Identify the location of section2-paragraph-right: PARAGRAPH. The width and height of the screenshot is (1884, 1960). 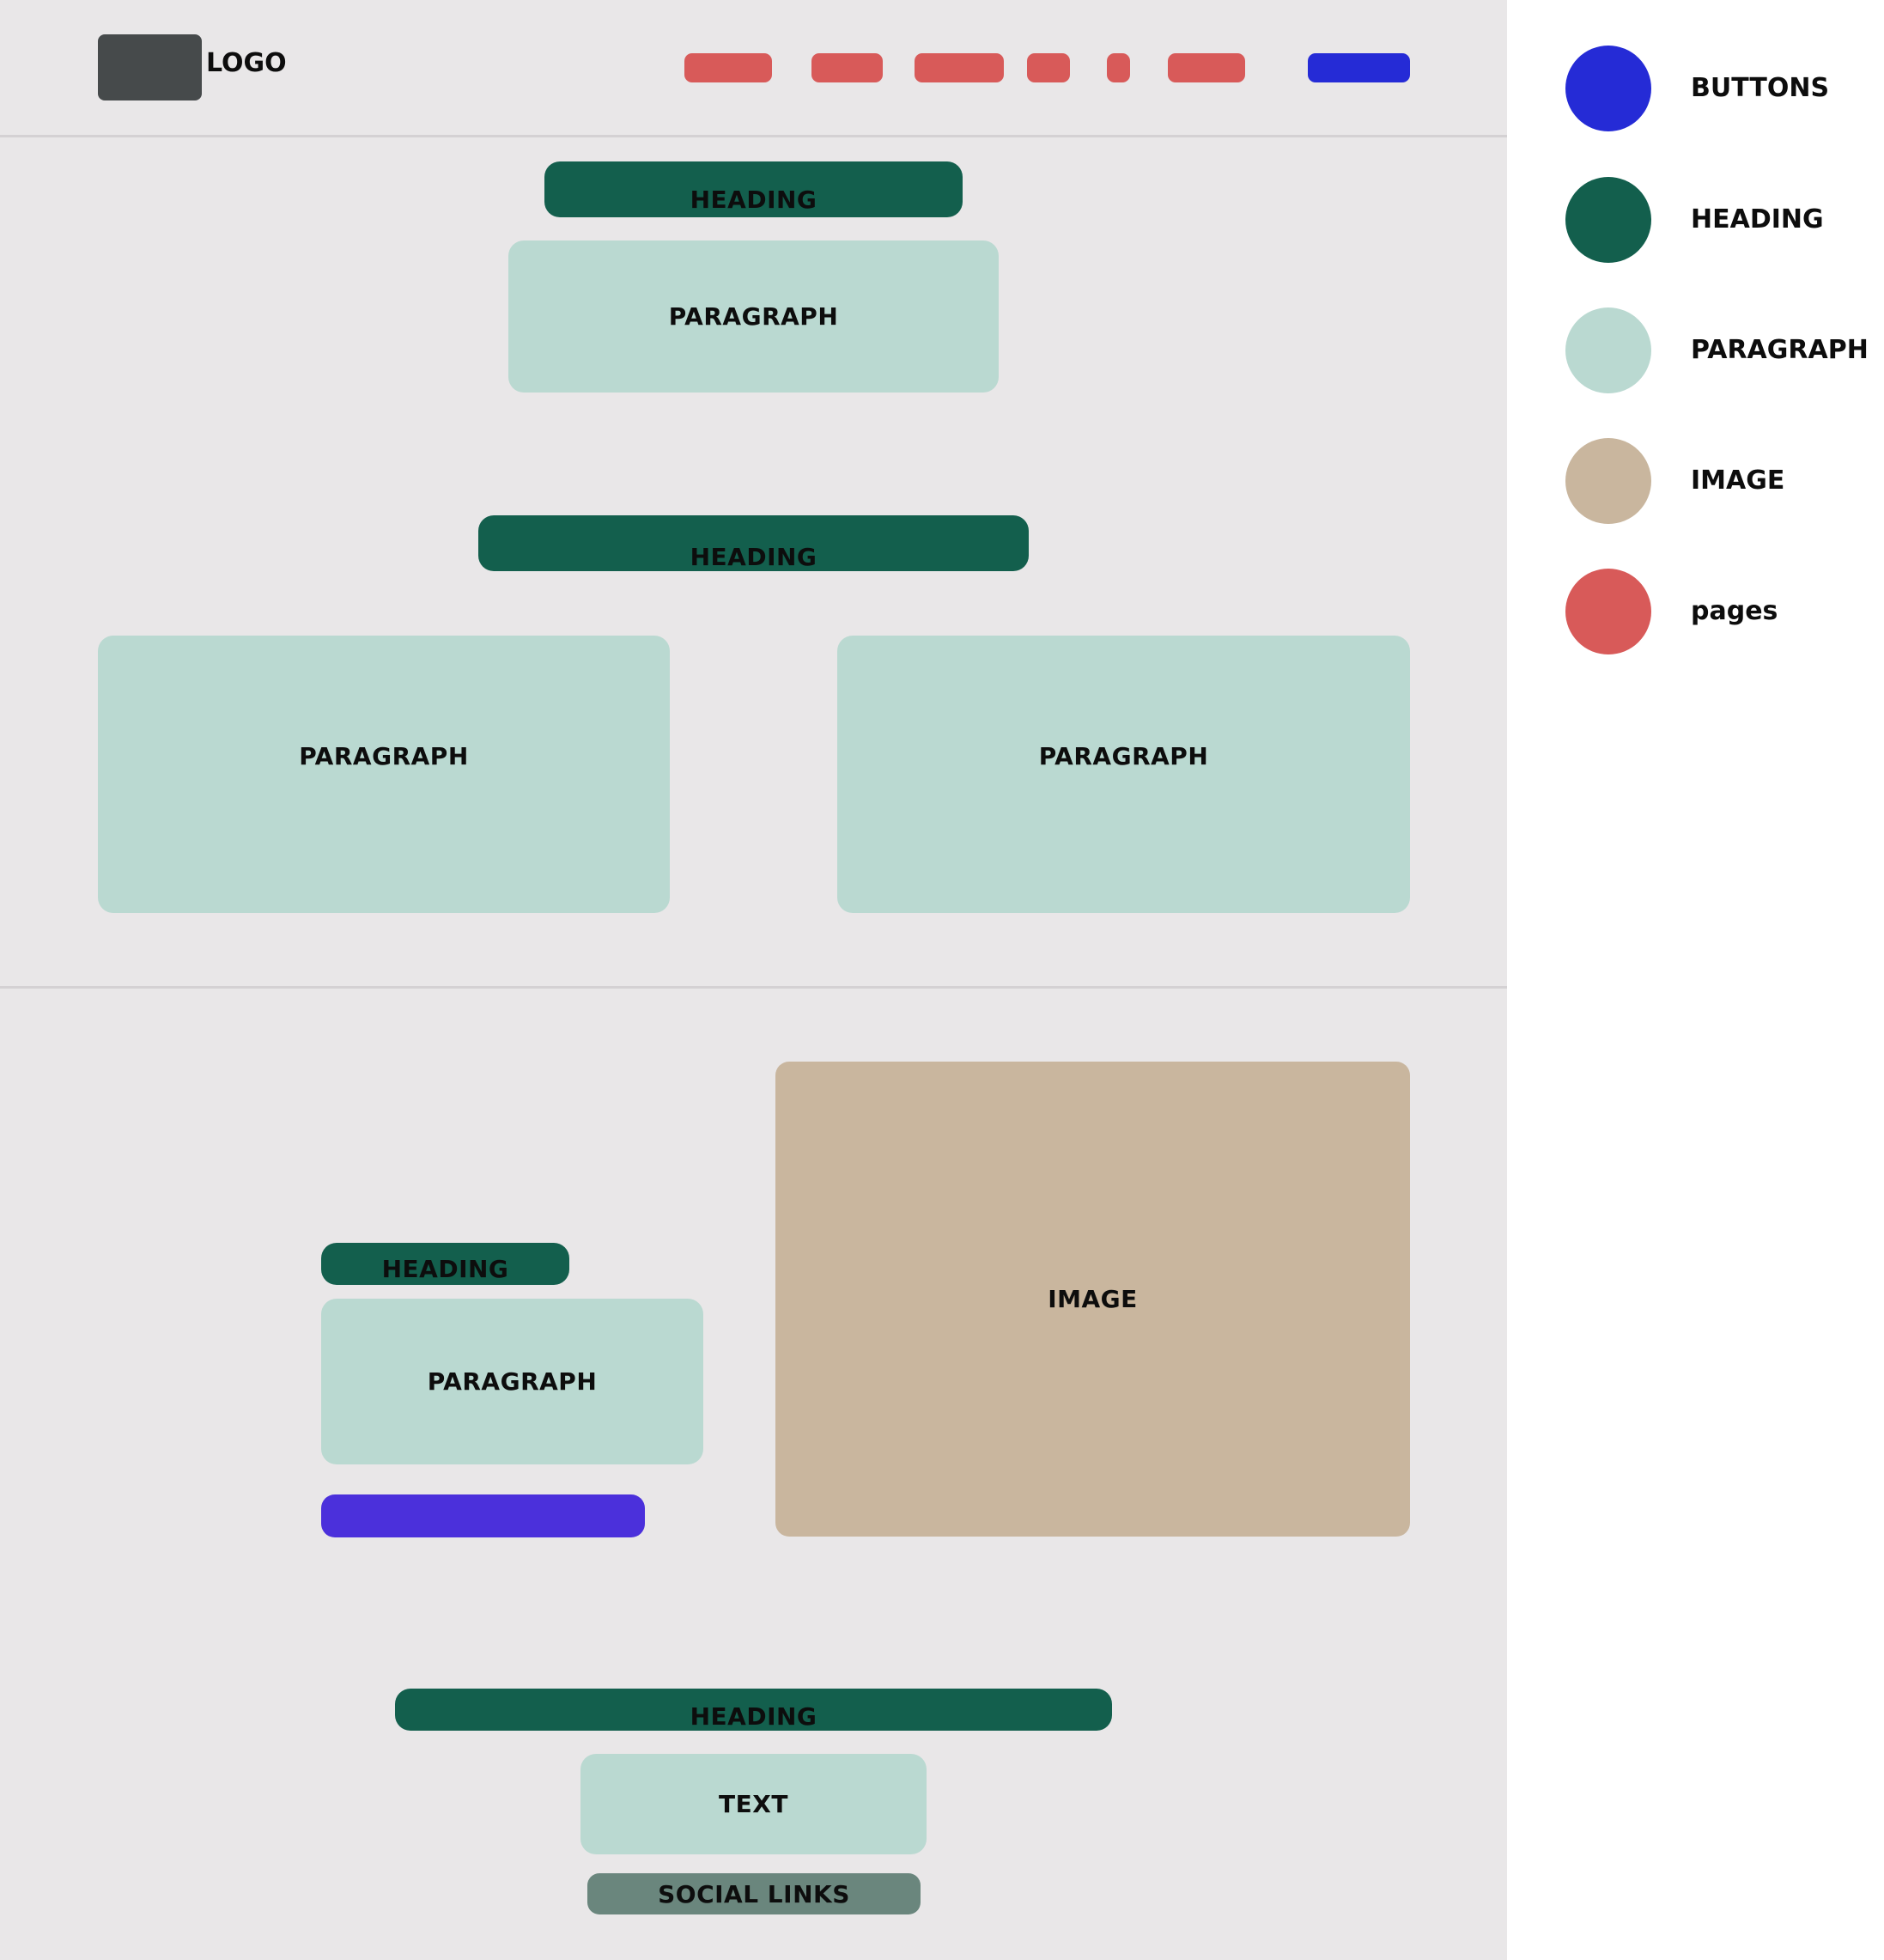
(1123, 775).